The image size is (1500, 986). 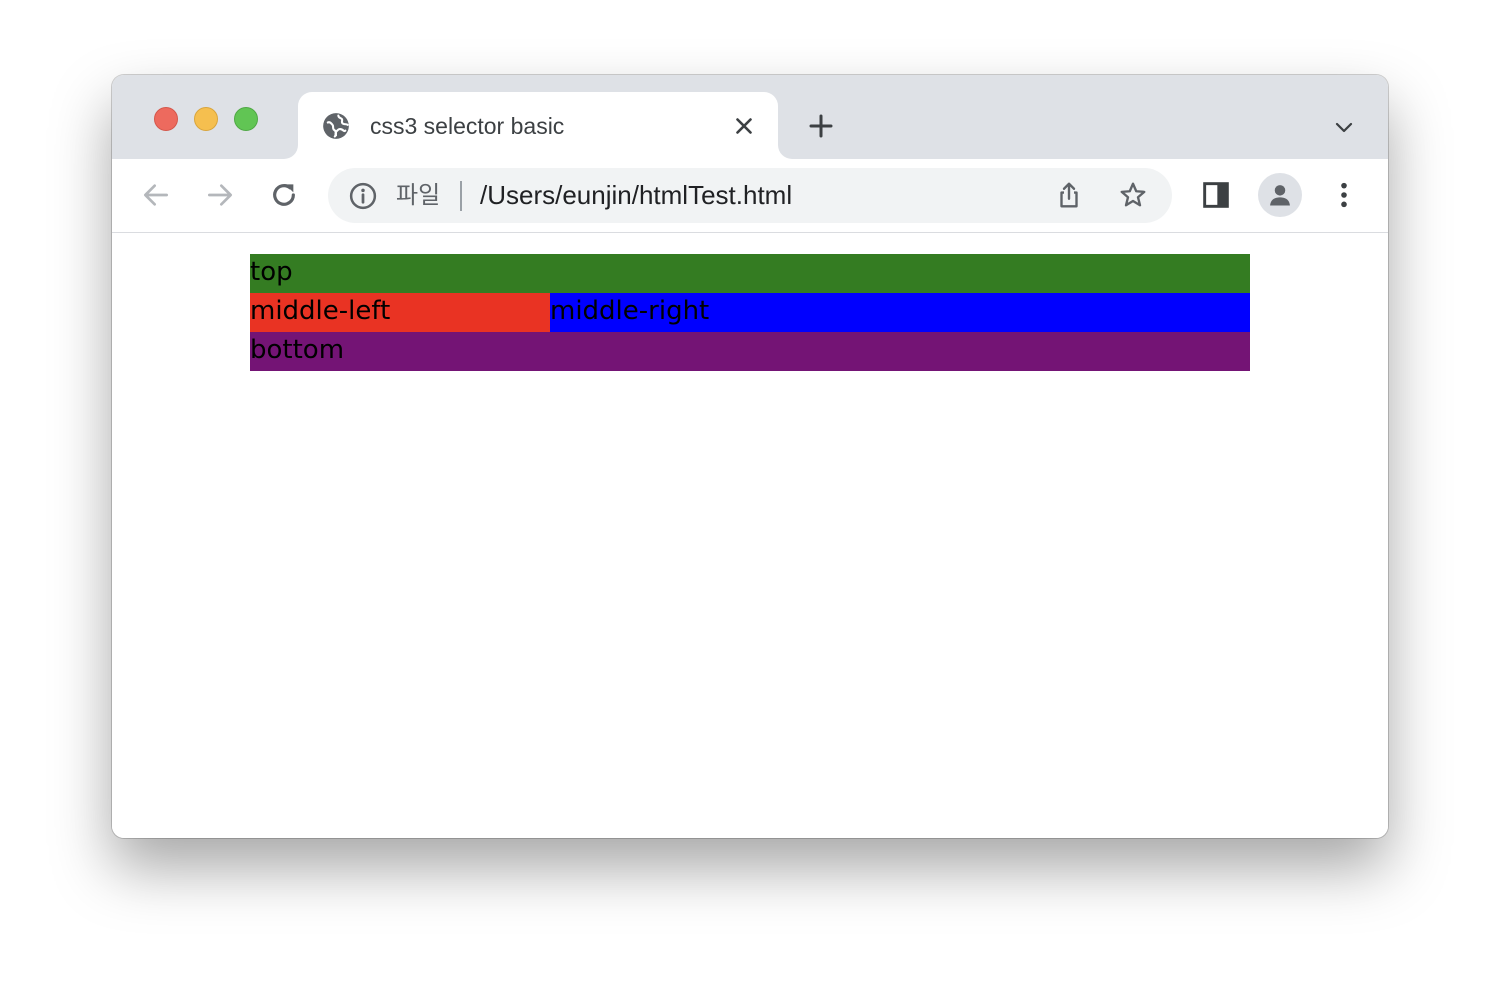 I want to click on new-tab-icon, so click(x=821, y=126).